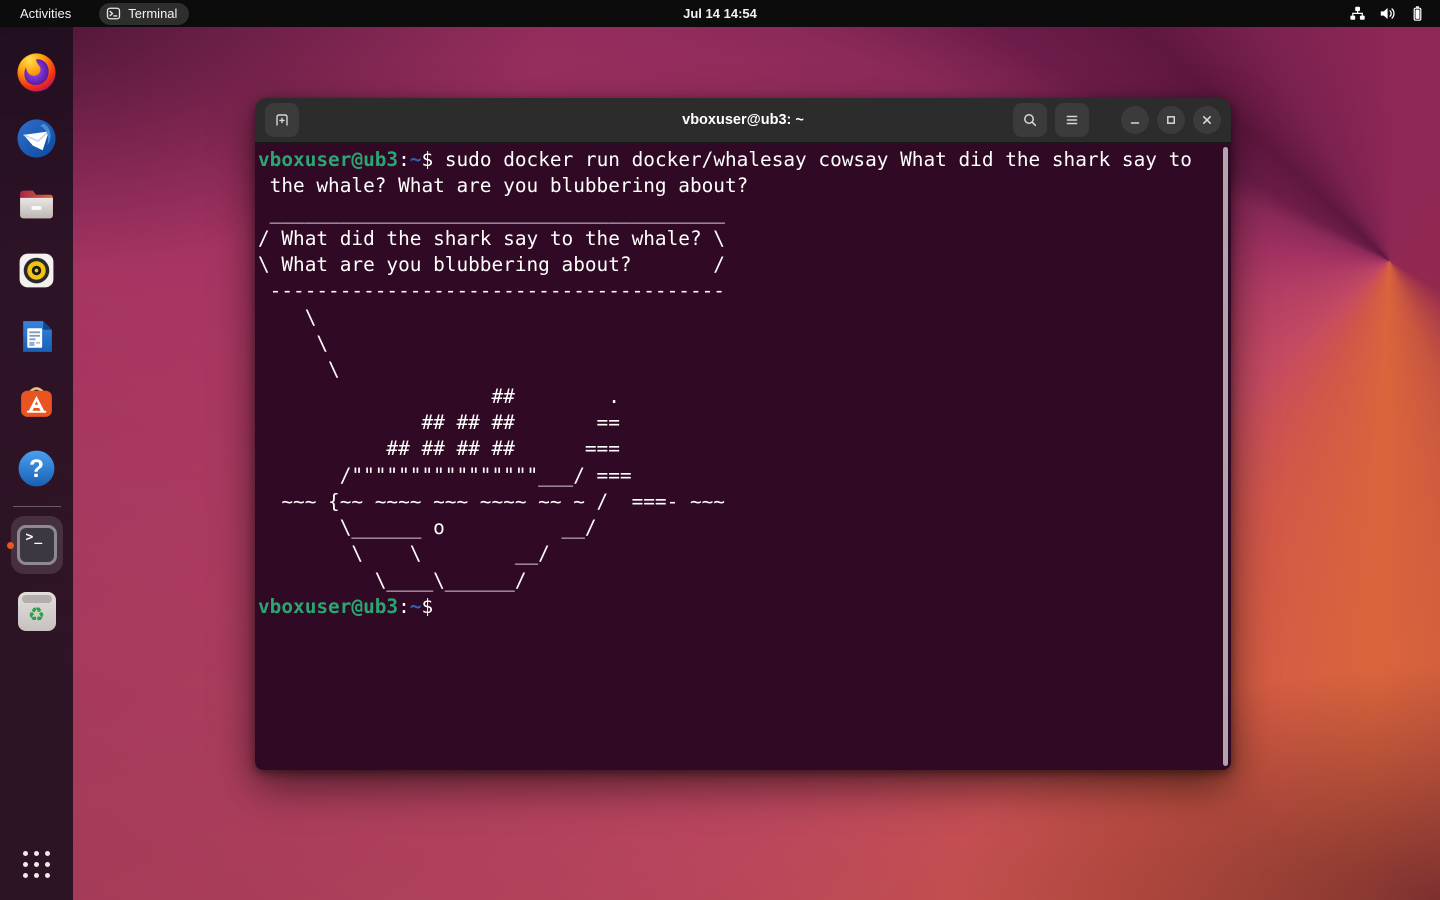 Image resolution: width=1440 pixels, height=900 pixels. I want to click on rhythmbox-icon, so click(36, 270).